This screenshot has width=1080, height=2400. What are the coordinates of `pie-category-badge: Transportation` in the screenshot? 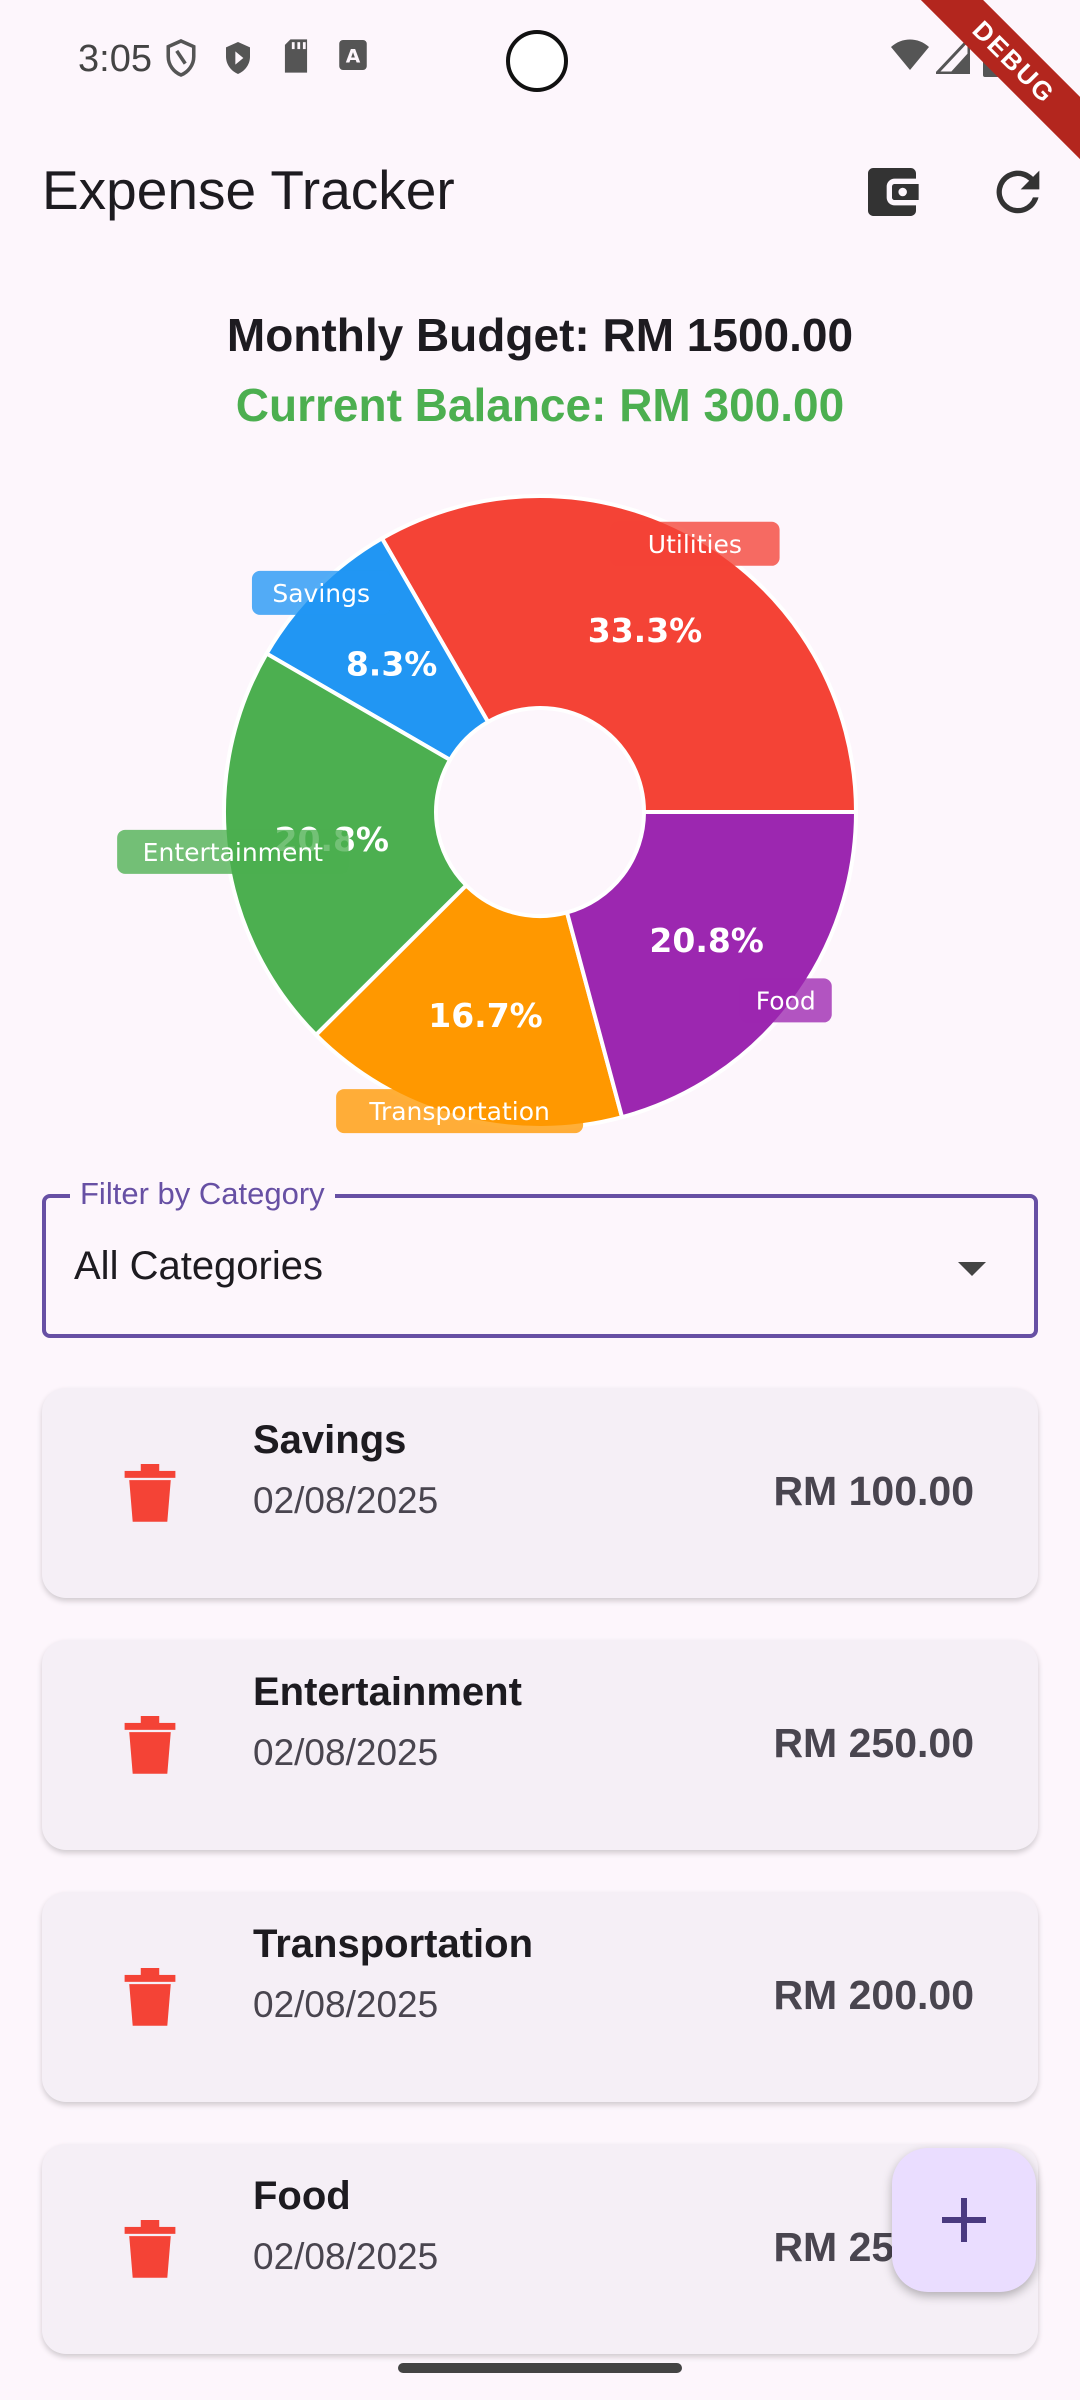 It's located at (460, 1111).